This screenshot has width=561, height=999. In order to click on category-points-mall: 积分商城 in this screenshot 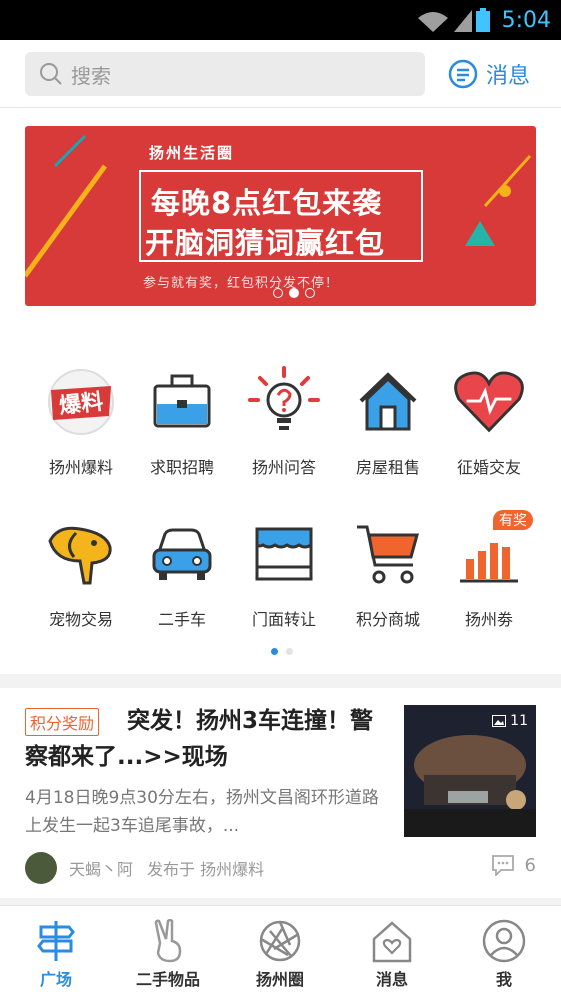, I will do `click(388, 574)`.